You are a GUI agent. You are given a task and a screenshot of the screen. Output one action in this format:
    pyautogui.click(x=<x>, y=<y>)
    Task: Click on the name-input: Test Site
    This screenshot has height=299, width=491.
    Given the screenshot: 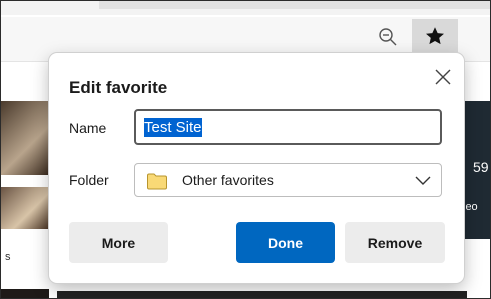 What is the action you would take?
    pyautogui.click(x=288, y=127)
    